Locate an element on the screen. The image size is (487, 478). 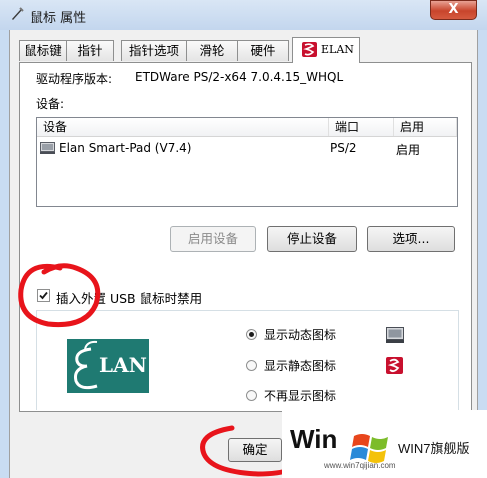
watermark-win-text: Win is located at coordinates (314, 439).